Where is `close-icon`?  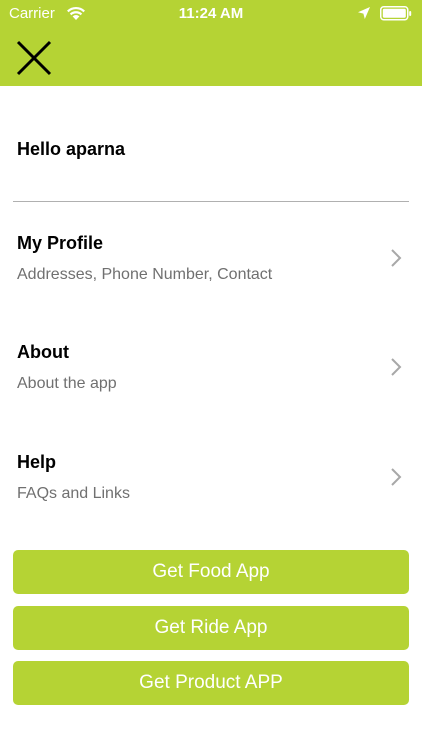
close-icon is located at coordinates (34, 58).